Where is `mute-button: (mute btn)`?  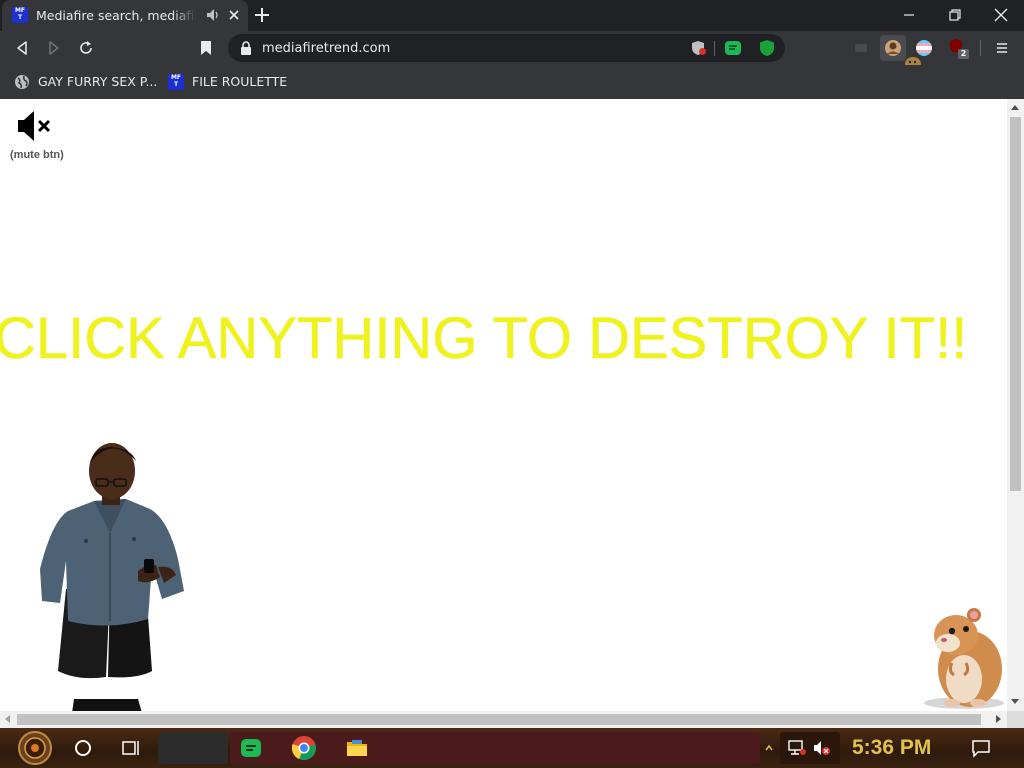 mute-button: (mute btn) is located at coordinates (40, 135).